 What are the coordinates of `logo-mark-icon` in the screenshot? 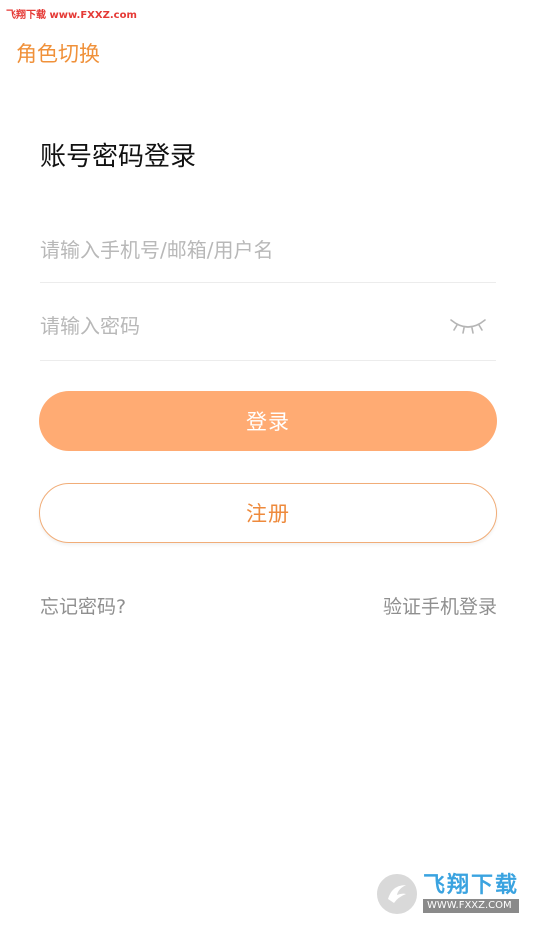 It's located at (397, 894).